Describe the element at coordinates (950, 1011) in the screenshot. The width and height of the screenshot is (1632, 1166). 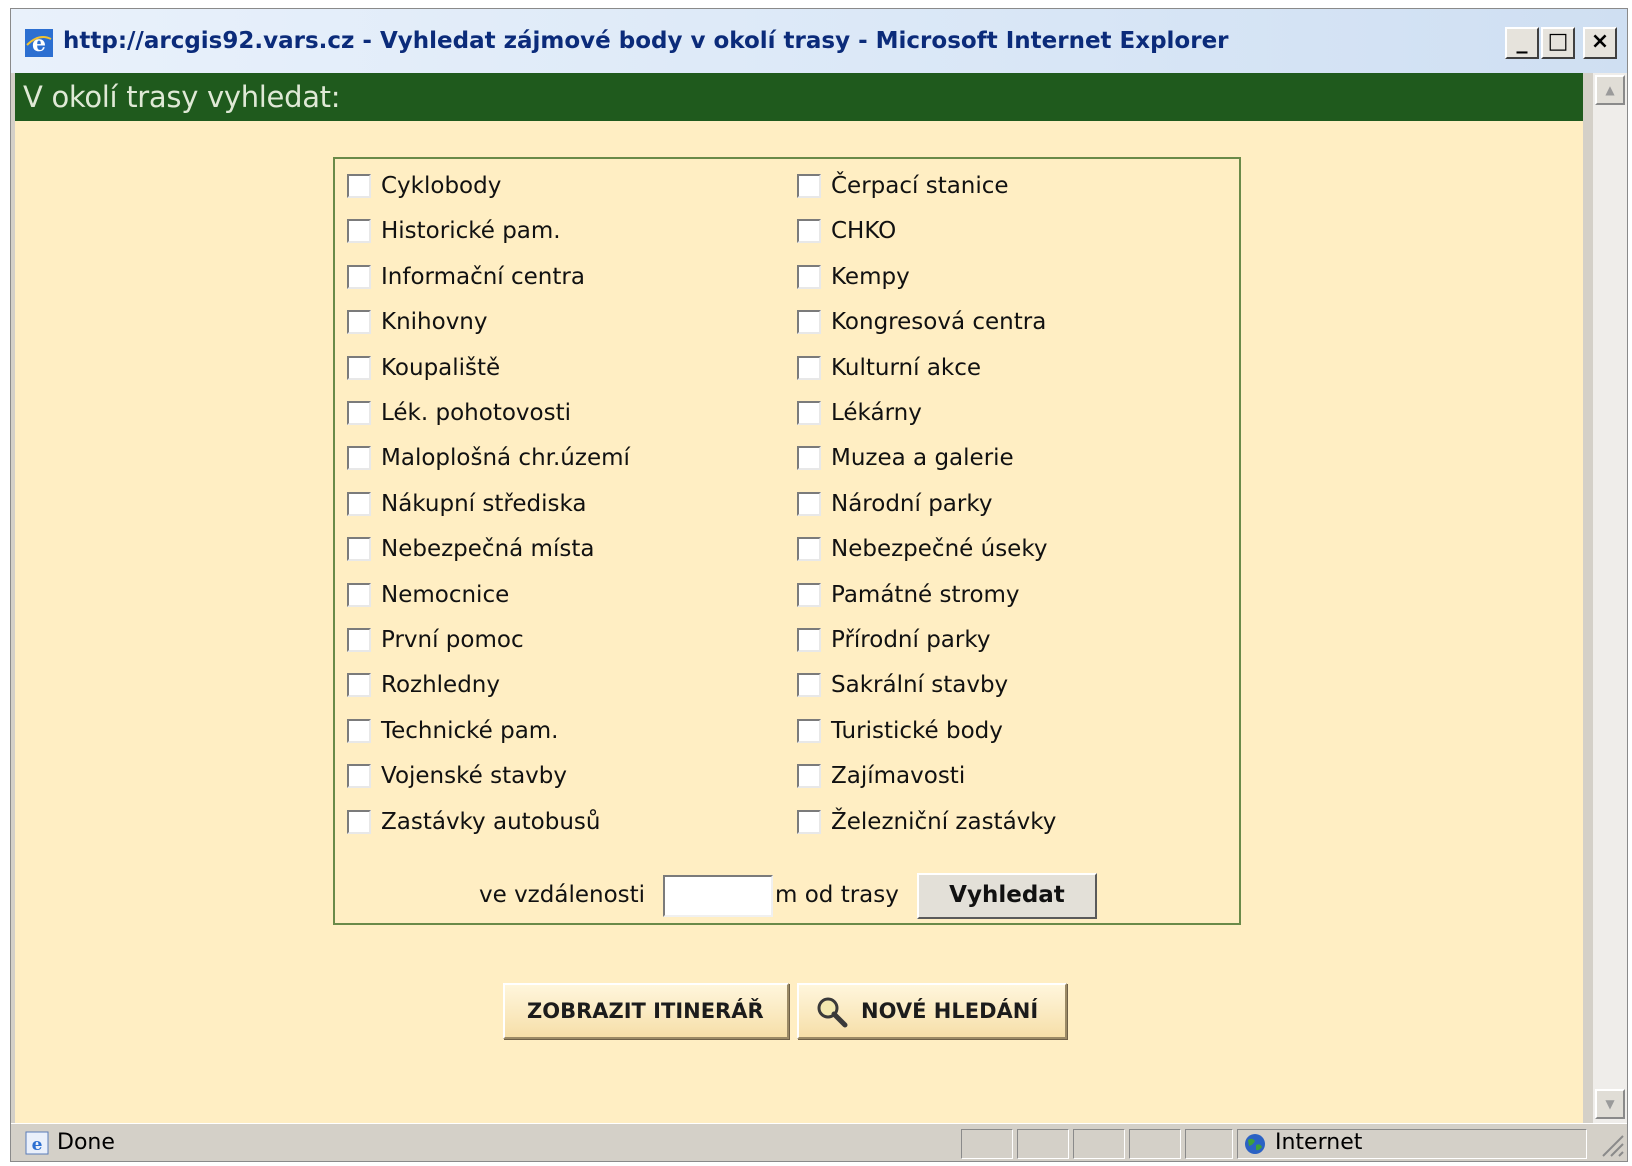
I see `new-search-label: NOVÉ HLEDÁNÍ` at that location.